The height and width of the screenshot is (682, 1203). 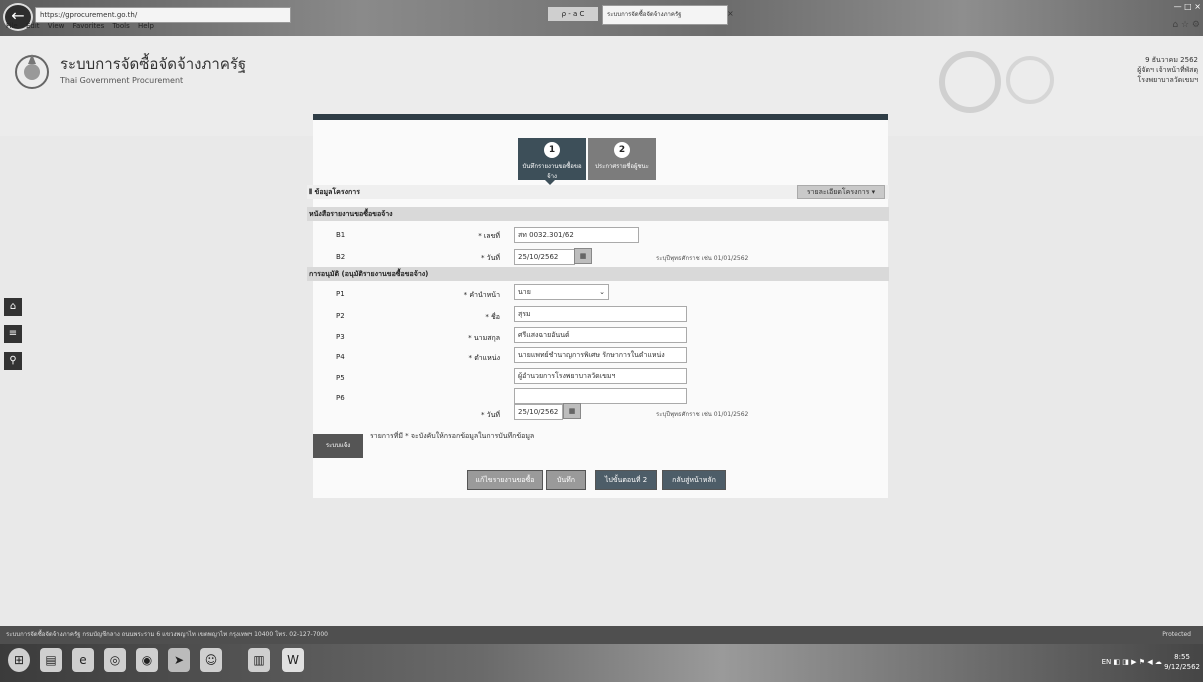 I want to click on chat-icon: ◉, so click(x=147, y=660).